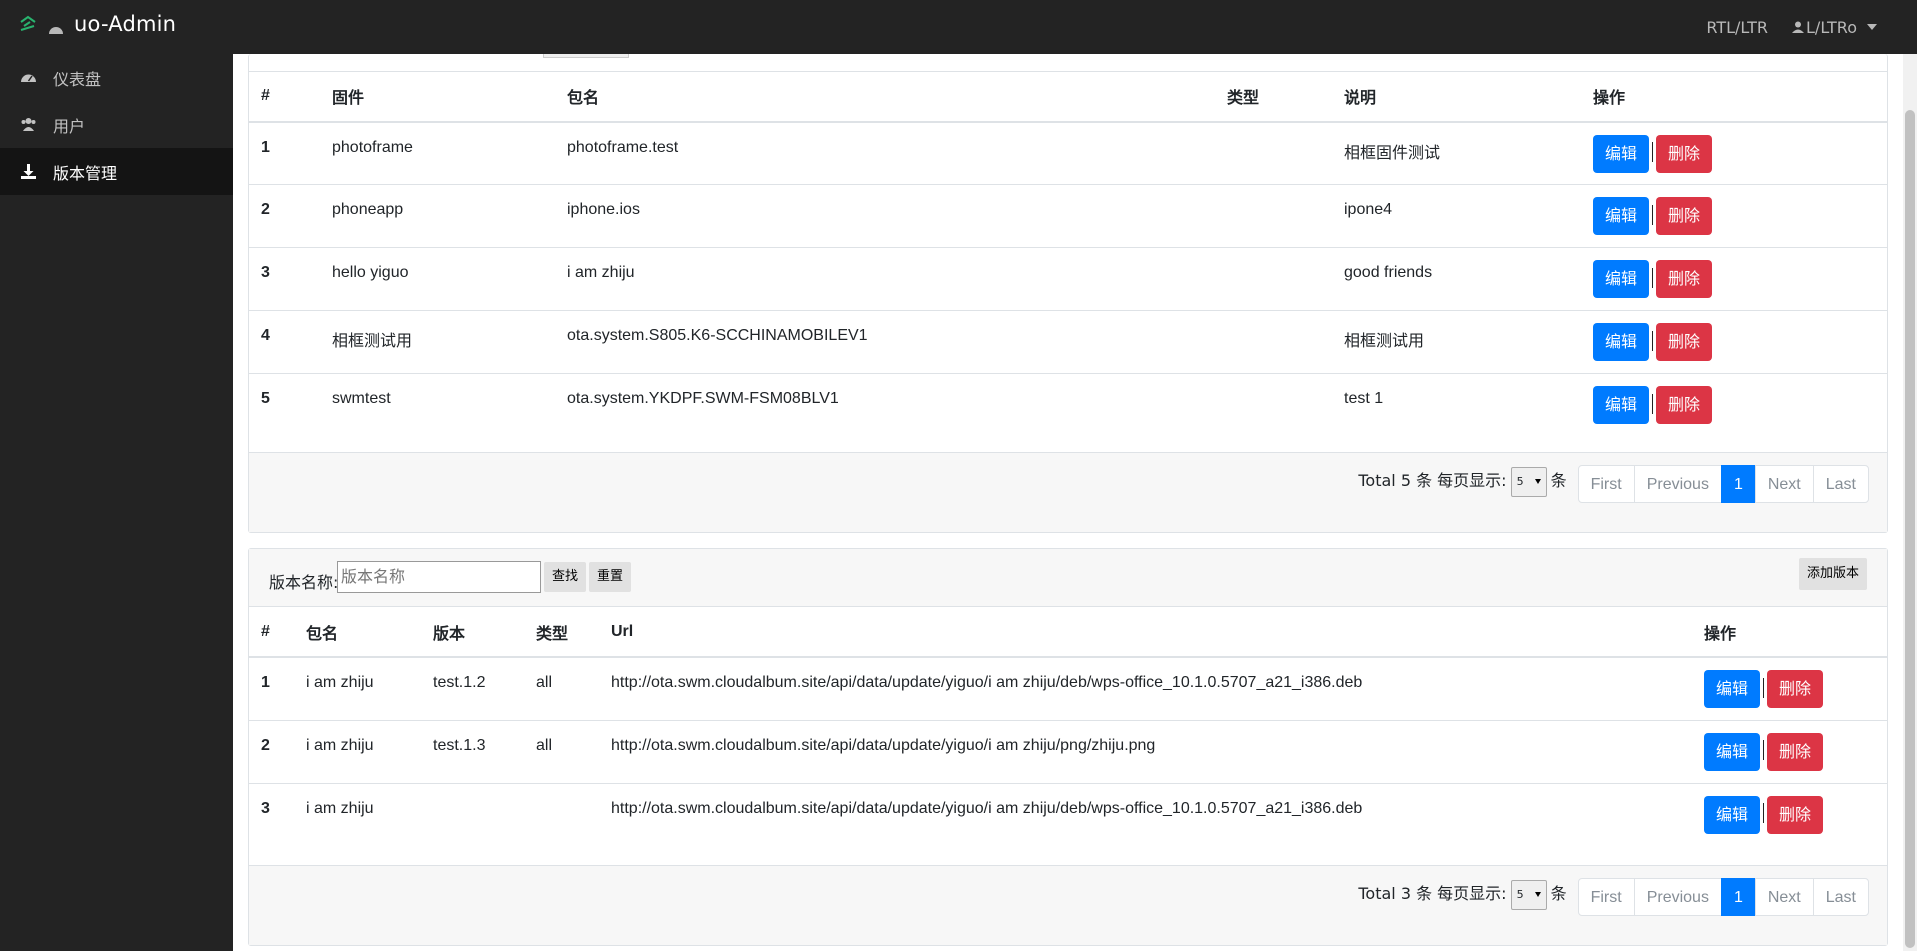  Describe the element at coordinates (1872, 27) in the screenshot. I see `chevron-down-icon` at that location.